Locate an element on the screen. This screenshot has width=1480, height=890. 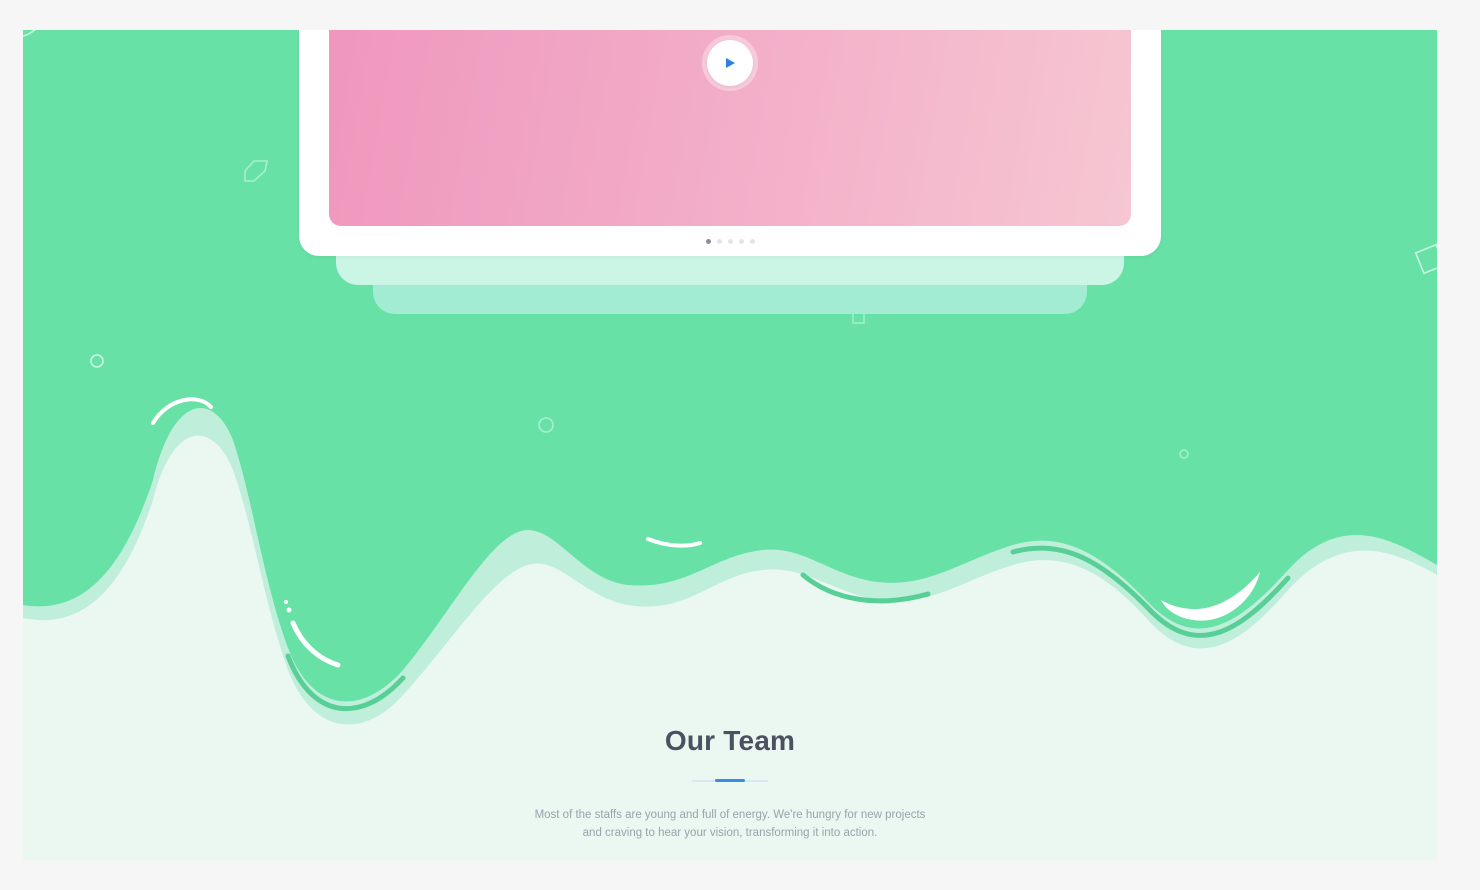
play-button-ring is located at coordinates (730, 63).